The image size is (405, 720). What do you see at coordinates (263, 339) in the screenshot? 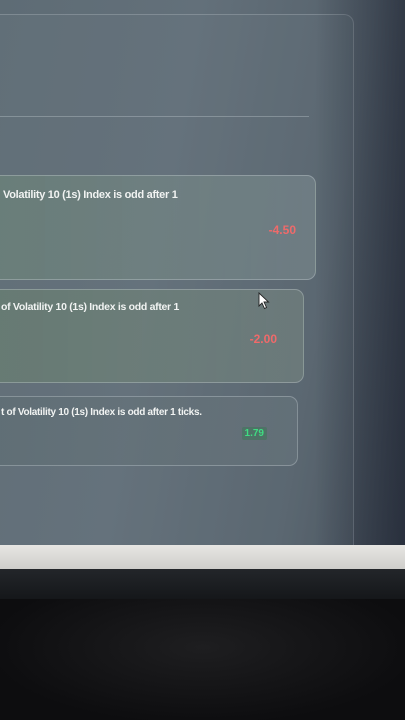
I see `transaction-amount: -2.00` at bounding box center [263, 339].